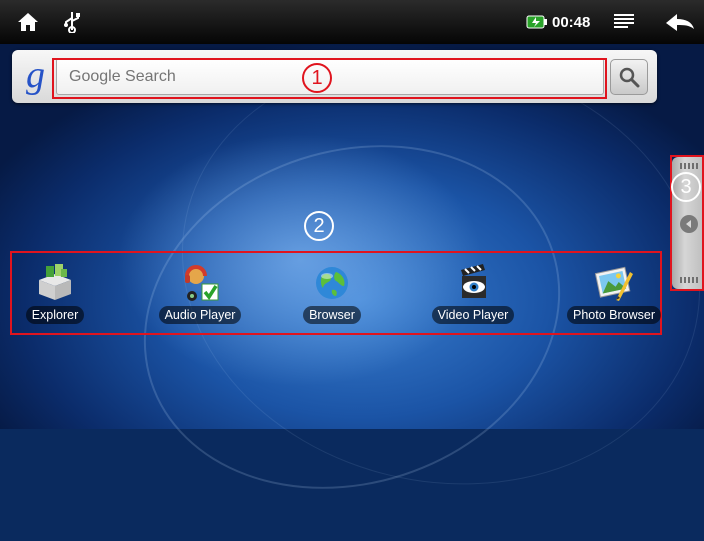 This screenshot has width=704, height=541. Describe the element at coordinates (332, 283) in the screenshot. I see `browser-icon` at that location.